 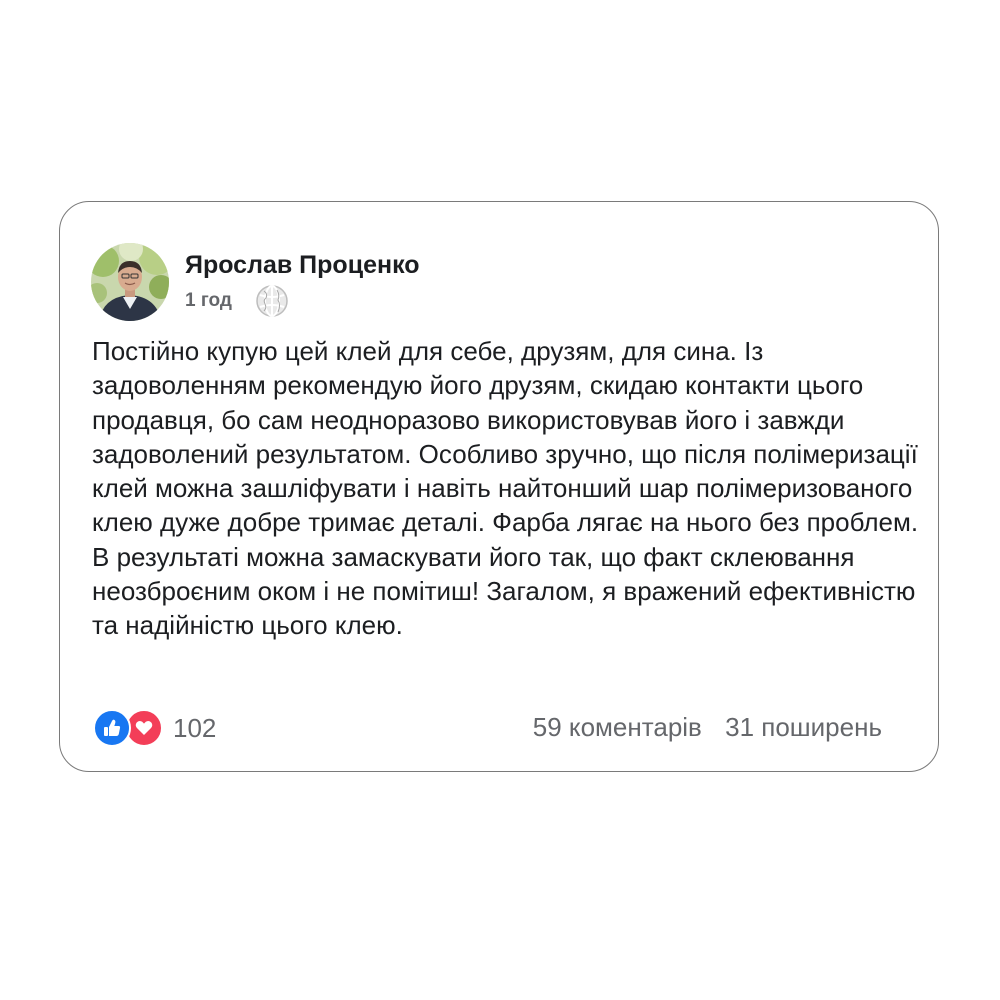 I want to click on reactions-summary: 102, so click(x=154, y=728).